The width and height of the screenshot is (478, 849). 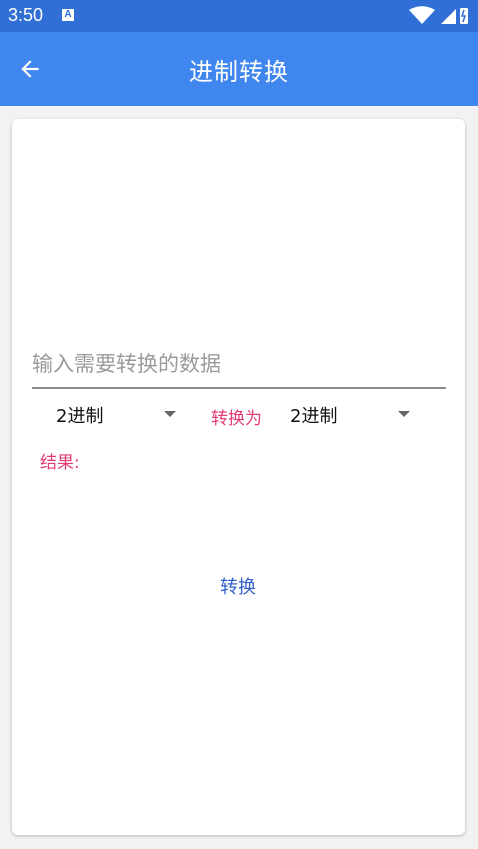 I want to click on signal-icon, so click(x=448, y=16).